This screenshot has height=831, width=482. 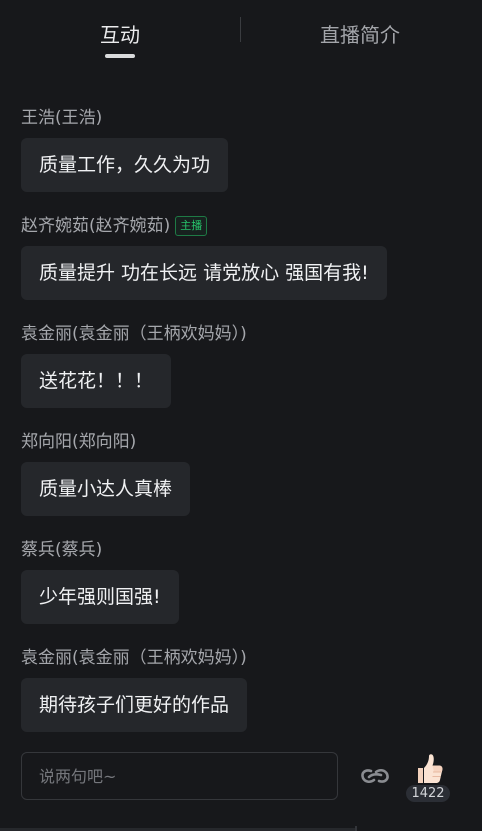 I want to click on message-bubble: 期待孩子们更好的作品, so click(x=134, y=705).